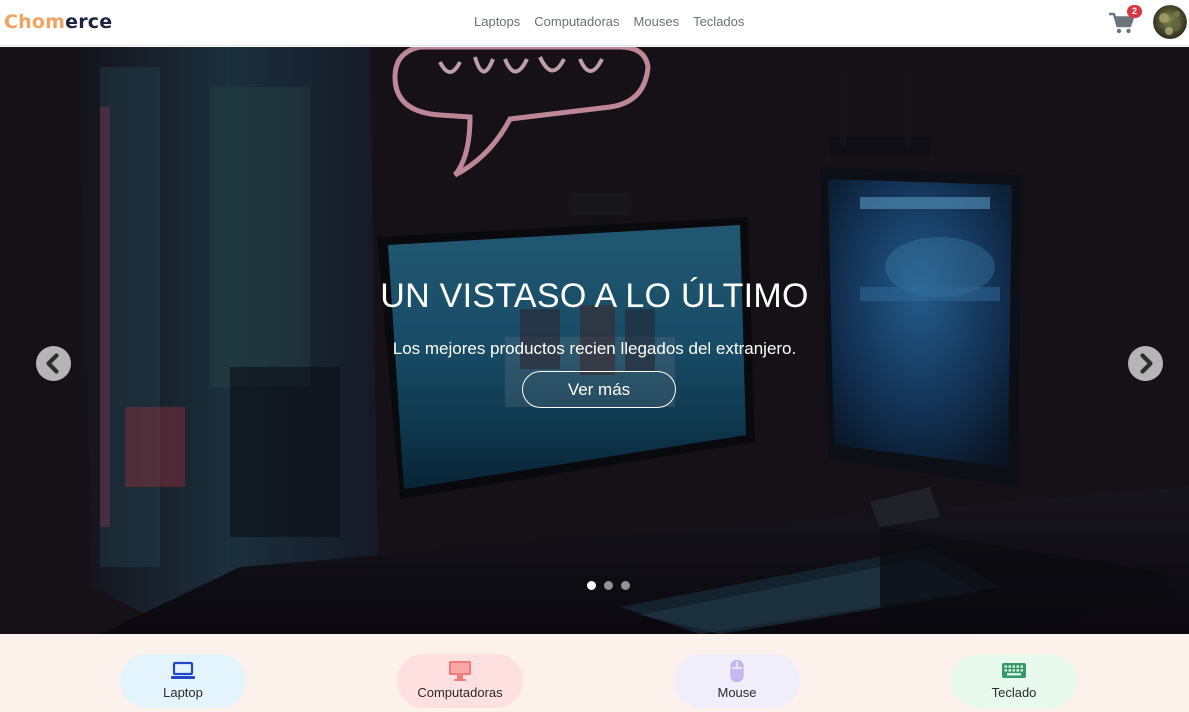 The height and width of the screenshot is (712, 1189). Describe the element at coordinates (89, 22) in the screenshot. I see `brand-logo-part2: erce` at that location.